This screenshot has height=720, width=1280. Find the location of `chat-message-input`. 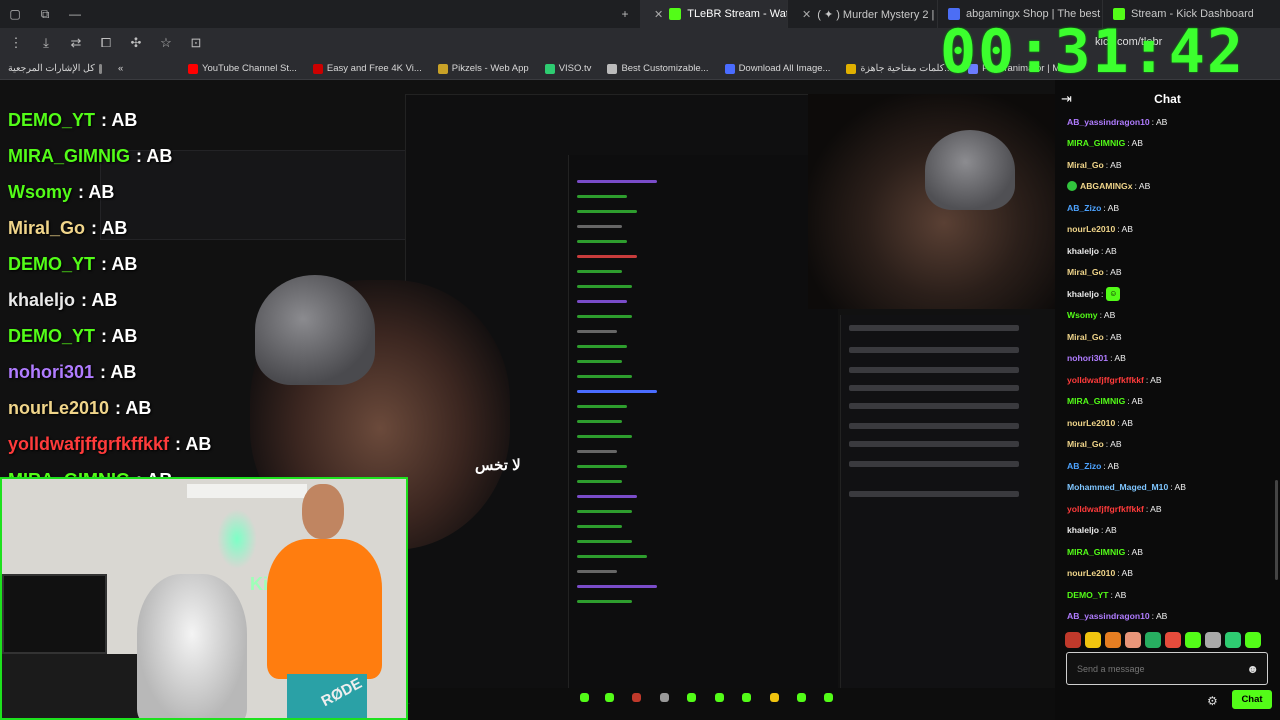

chat-message-input is located at coordinates (1157, 668).